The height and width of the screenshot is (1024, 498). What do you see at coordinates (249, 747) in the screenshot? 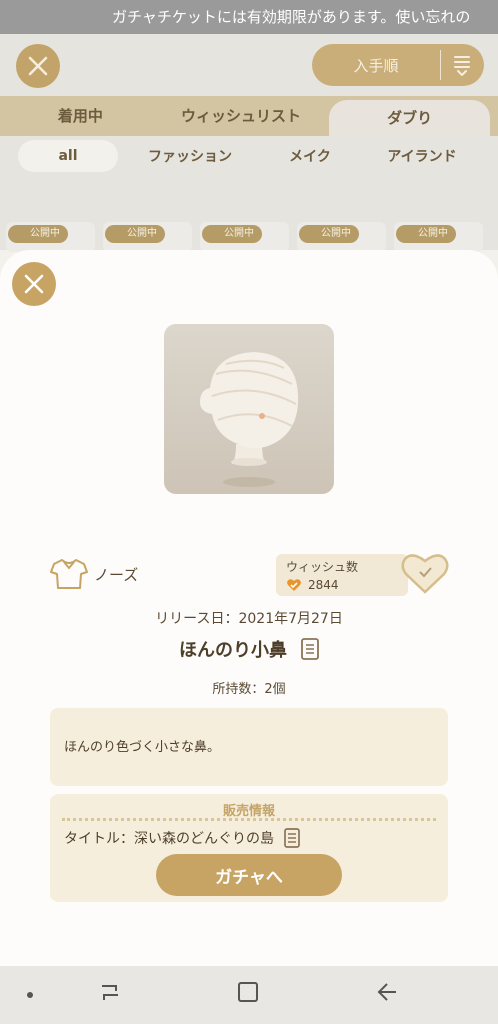
I see `description-box: ほんのり色づく小さな鼻。` at bounding box center [249, 747].